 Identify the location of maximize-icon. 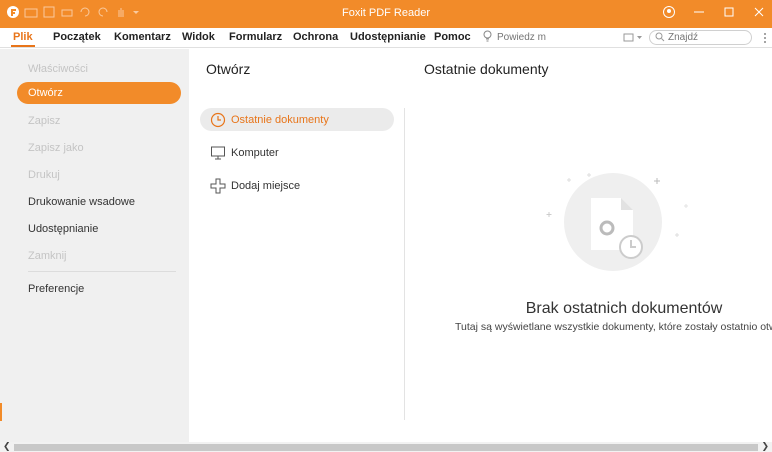
(729, 12).